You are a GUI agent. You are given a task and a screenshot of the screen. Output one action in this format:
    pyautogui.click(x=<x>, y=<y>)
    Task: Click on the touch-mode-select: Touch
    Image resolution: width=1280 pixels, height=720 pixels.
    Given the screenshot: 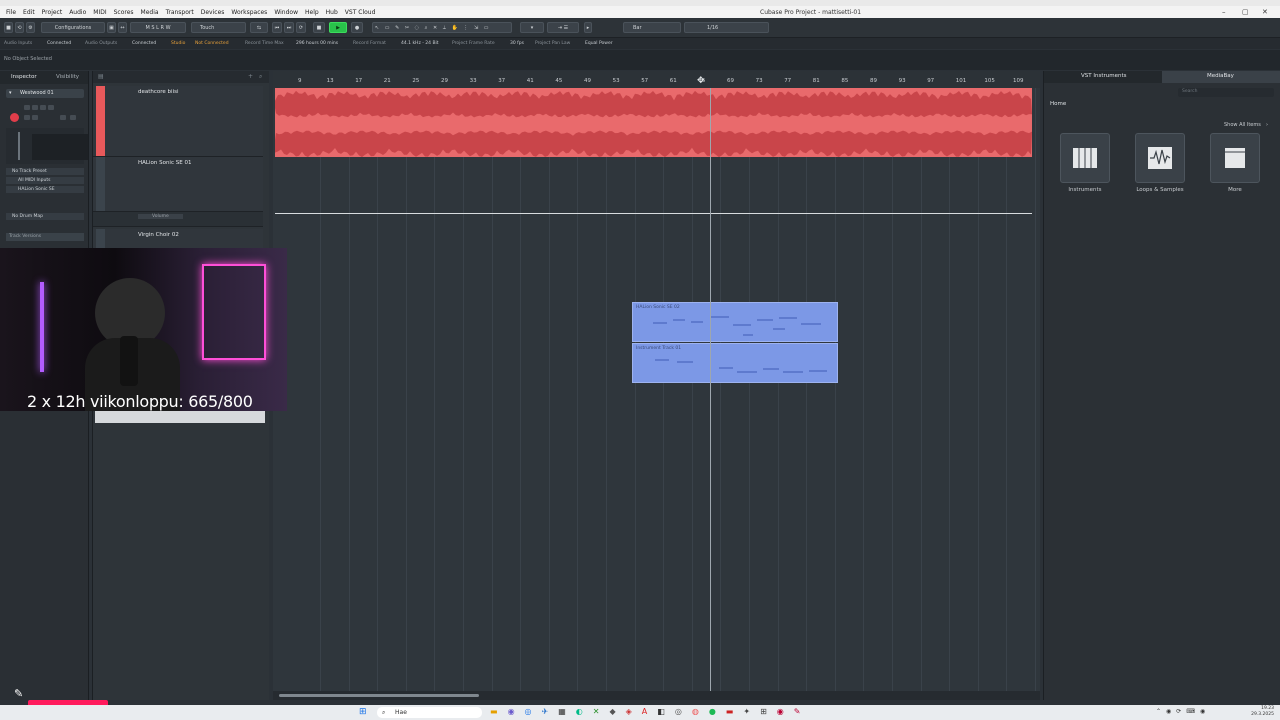 What is the action you would take?
    pyautogui.click(x=218, y=27)
    